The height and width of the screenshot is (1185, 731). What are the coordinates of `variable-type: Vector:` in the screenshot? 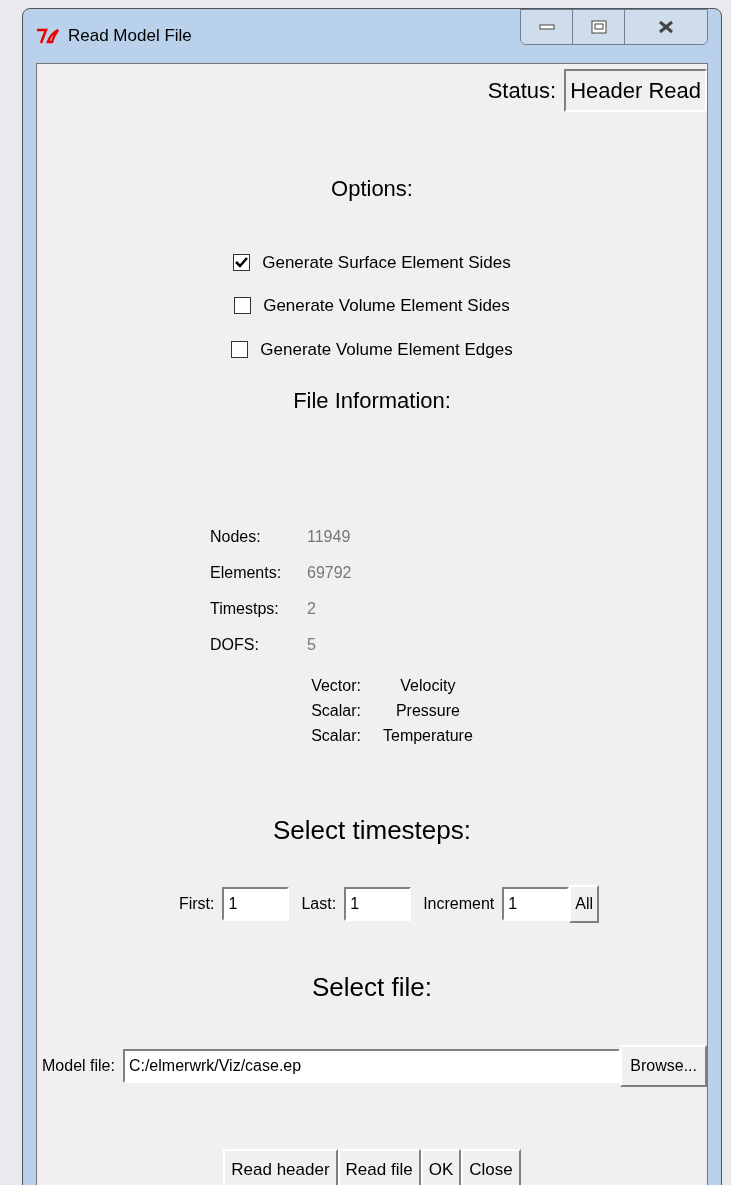 It's located at (336, 686).